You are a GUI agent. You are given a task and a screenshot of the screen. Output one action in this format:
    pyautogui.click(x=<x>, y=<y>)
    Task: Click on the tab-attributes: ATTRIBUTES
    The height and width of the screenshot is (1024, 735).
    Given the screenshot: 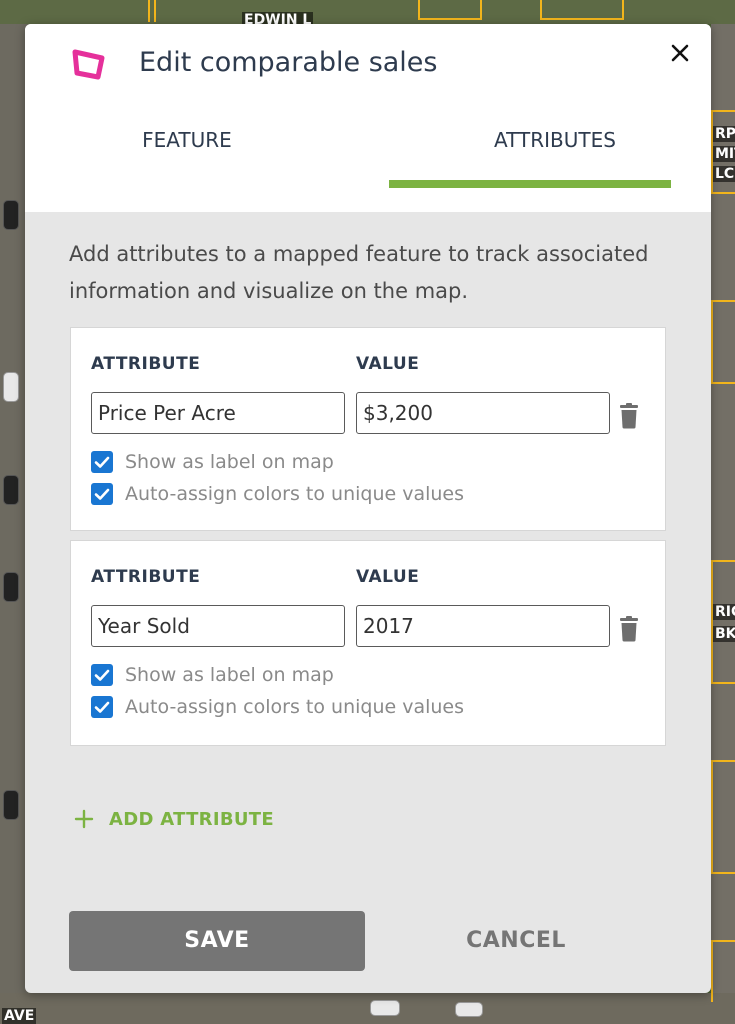 What is the action you would take?
    pyautogui.click(x=555, y=140)
    